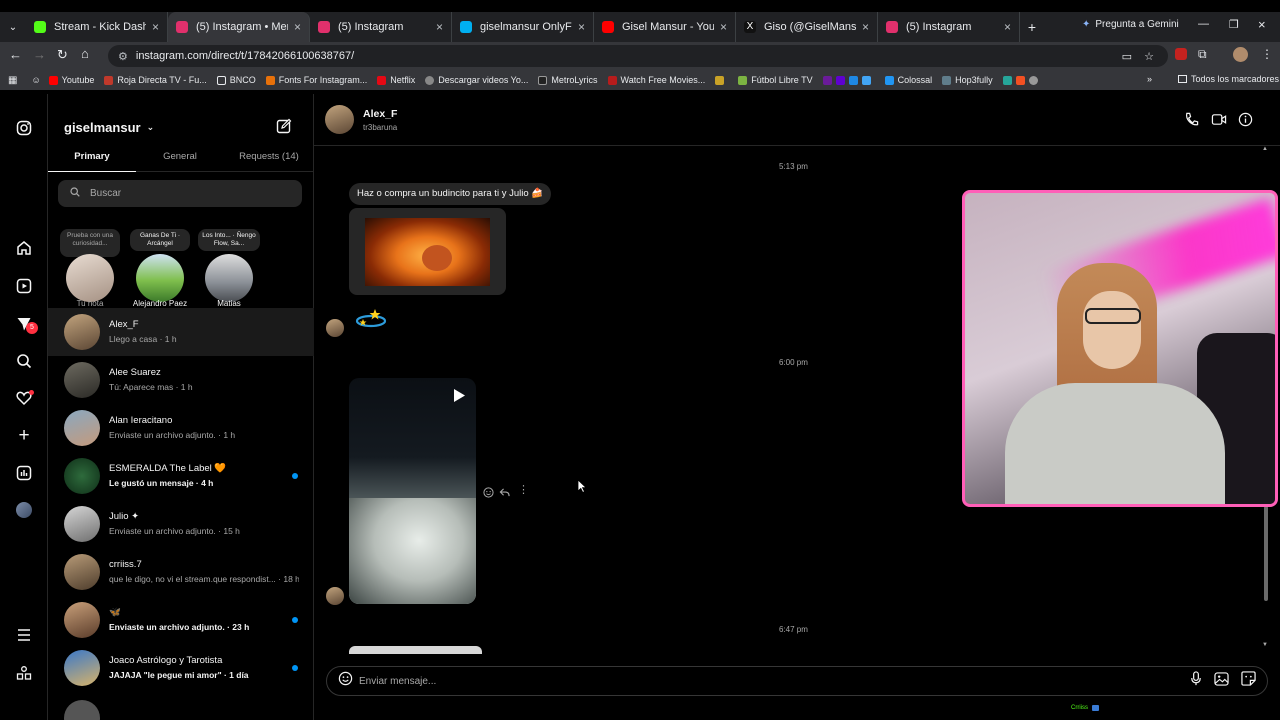 The width and height of the screenshot is (1280, 720). Describe the element at coordinates (523, 489) in the screenshot. I see `more-options-icon: ⋮` at that location.